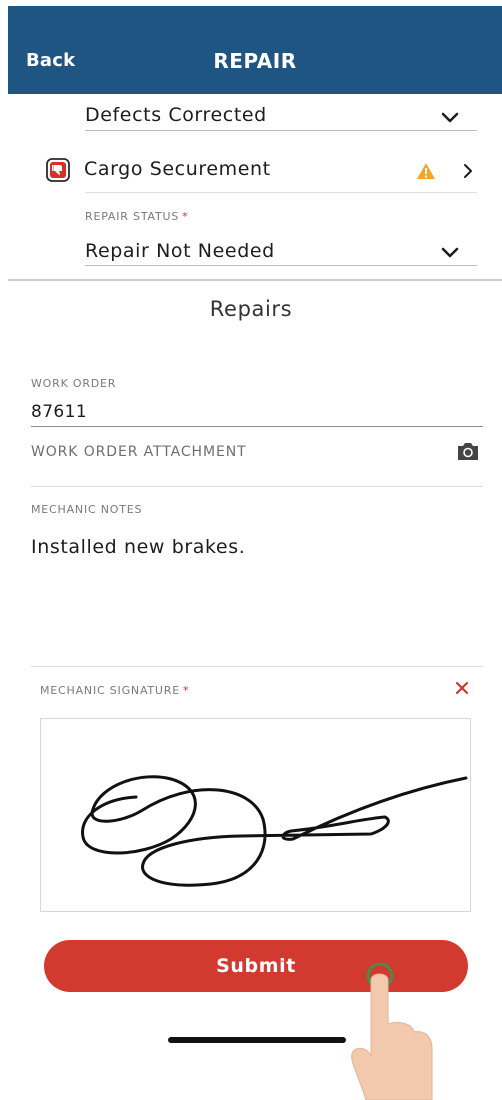 This screenshot has width=502, height=1100. I want to click on repairs-section-title: Repairs, so click(251, 309).